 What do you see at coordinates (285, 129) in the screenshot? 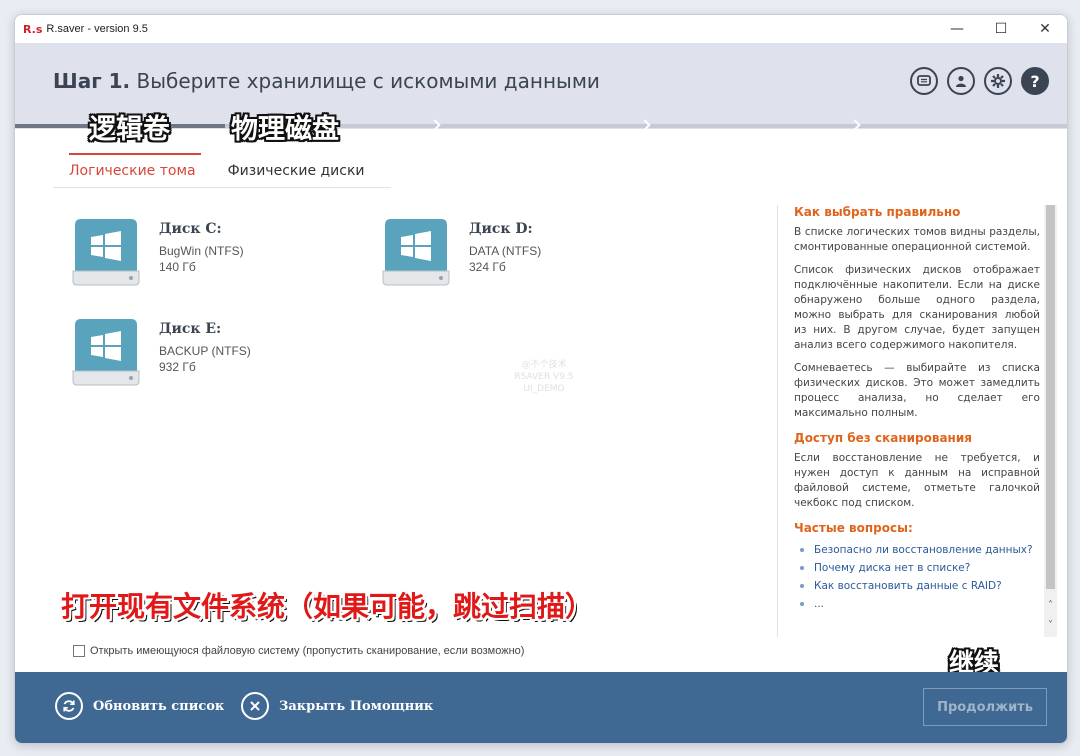
I see `caption-physical-disks: 物理磁盘` at bounding box center [285, 129].